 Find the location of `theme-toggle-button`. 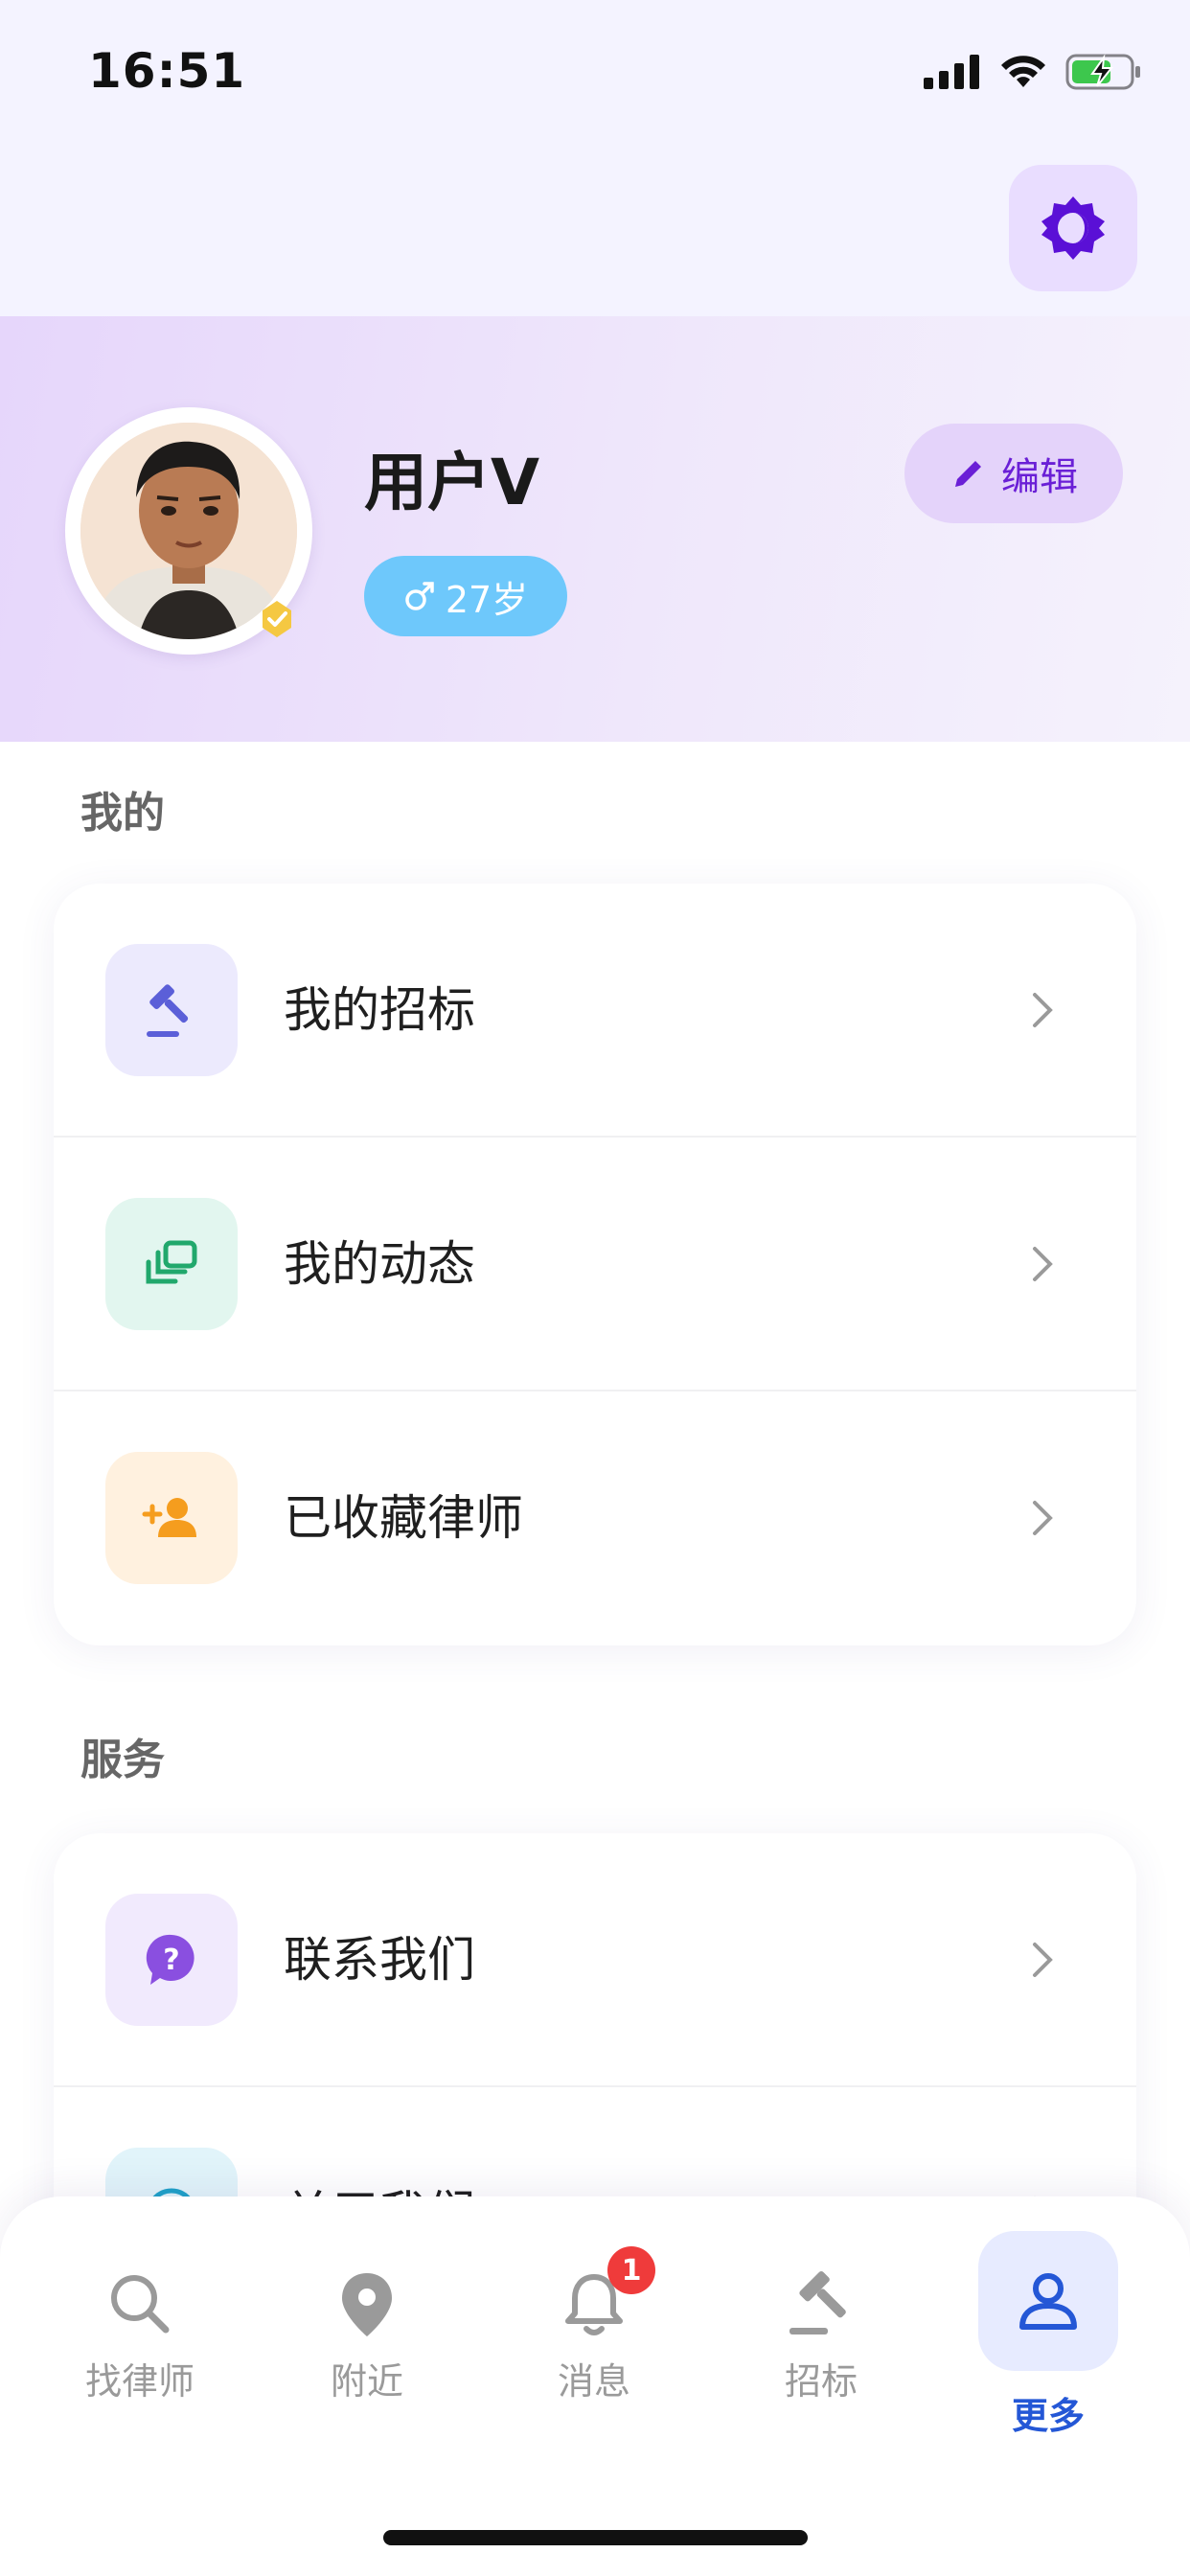

theme-toggle-button is located at coordinates (1073, 228).